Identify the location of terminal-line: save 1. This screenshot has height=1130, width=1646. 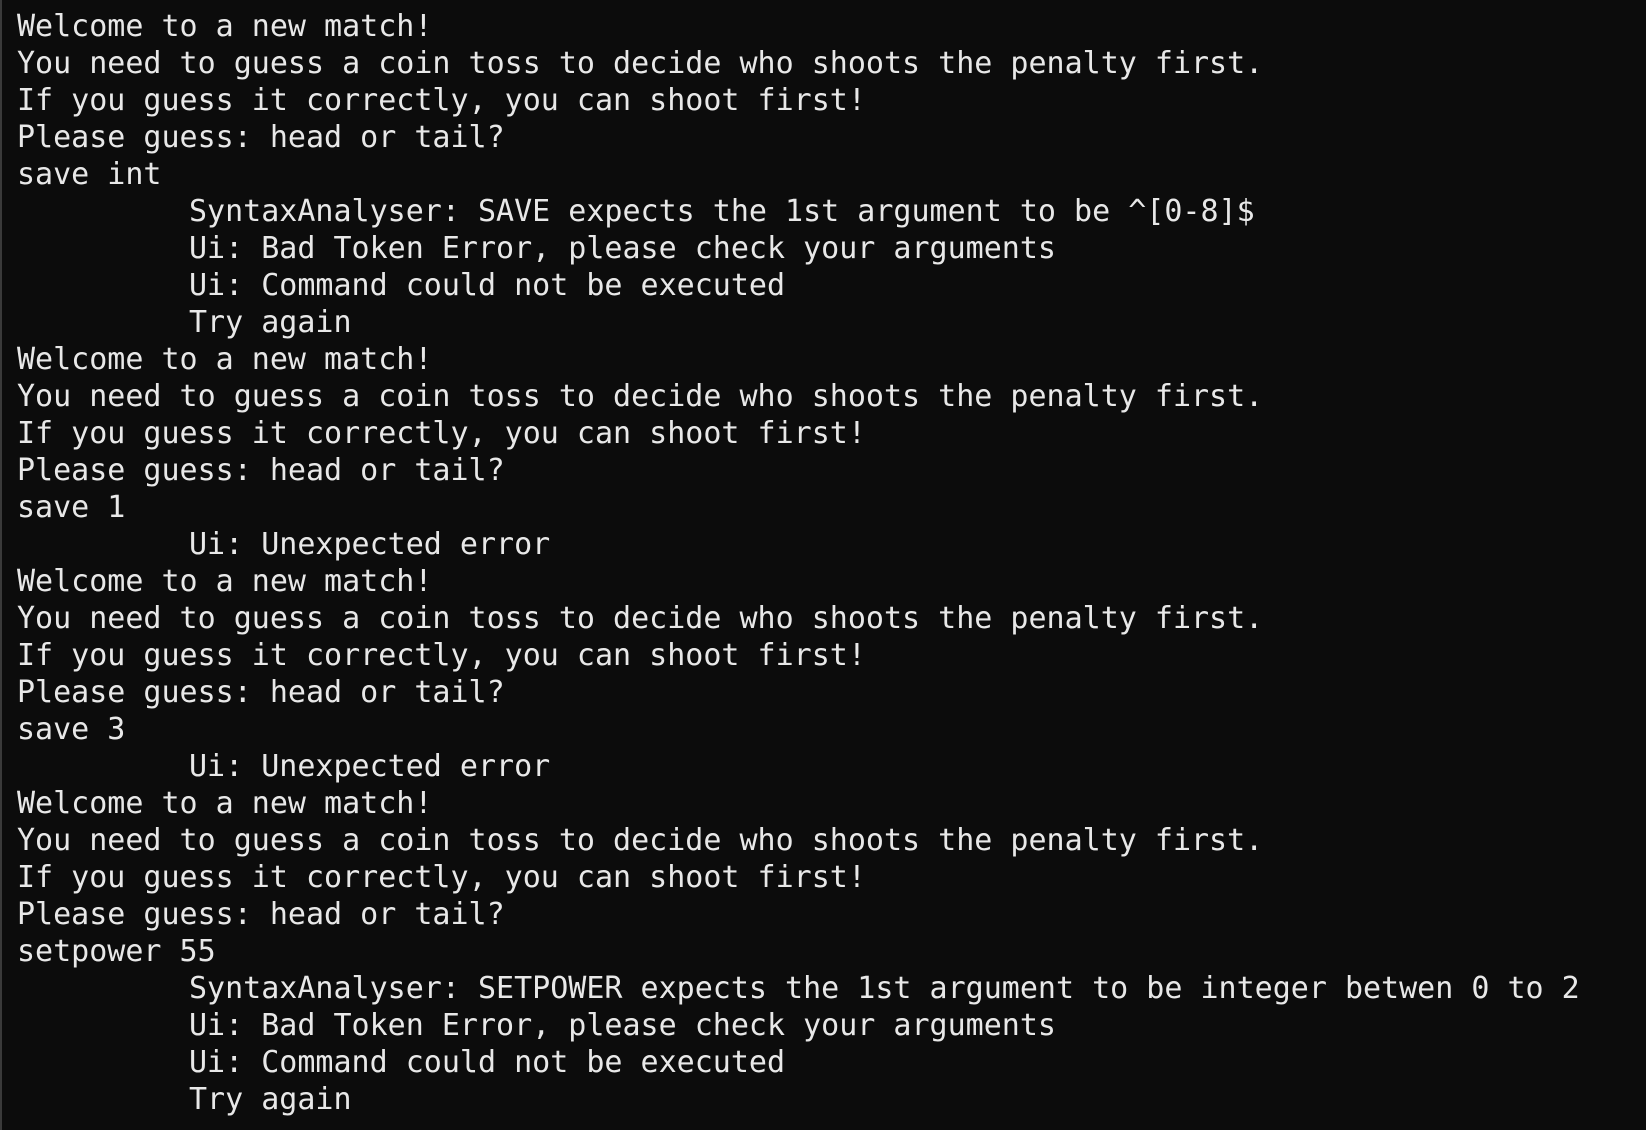
(71, 507).